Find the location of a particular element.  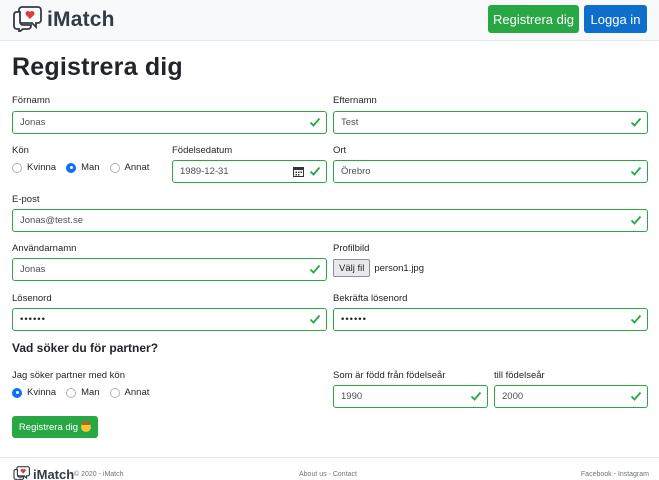

partner-option-man: Man is located at coordinates (83, 392).